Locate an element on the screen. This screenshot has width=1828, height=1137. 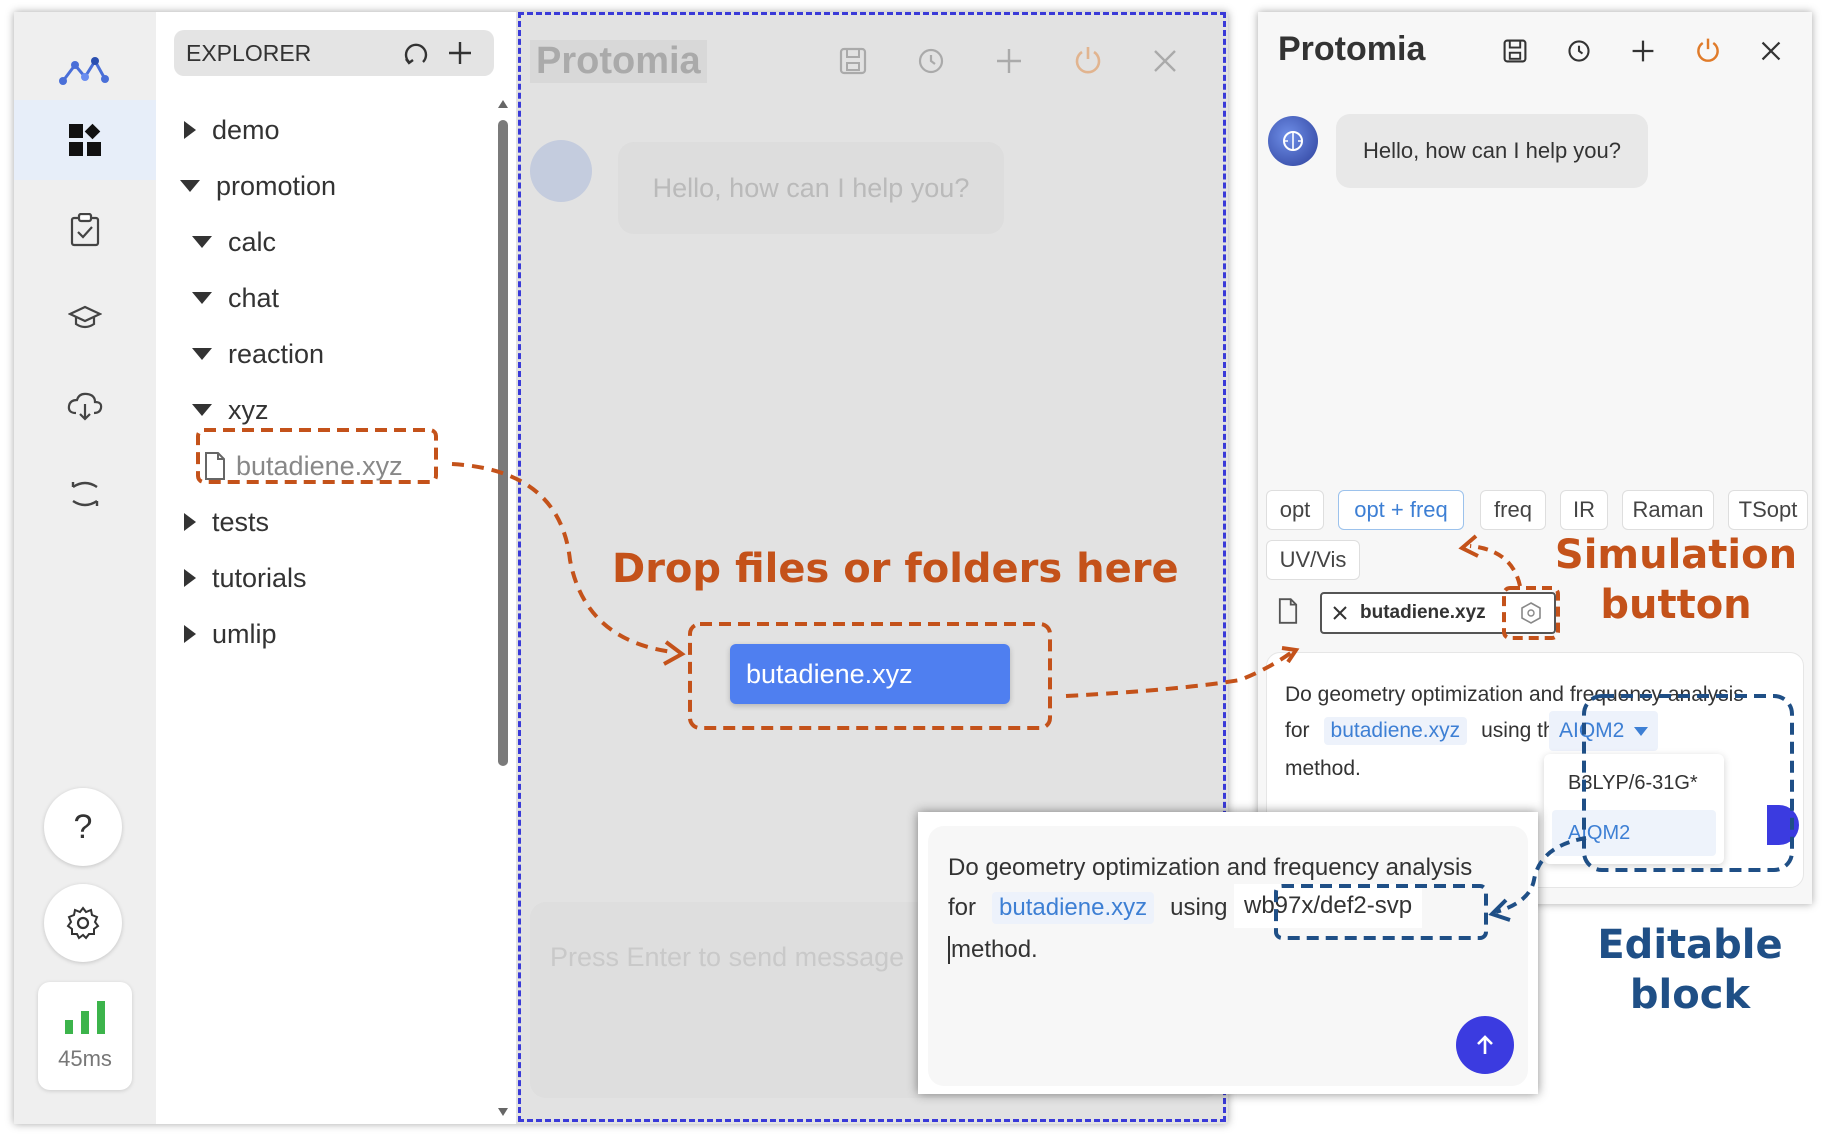
assistant-avatar is located at coordinates (1293, 141).